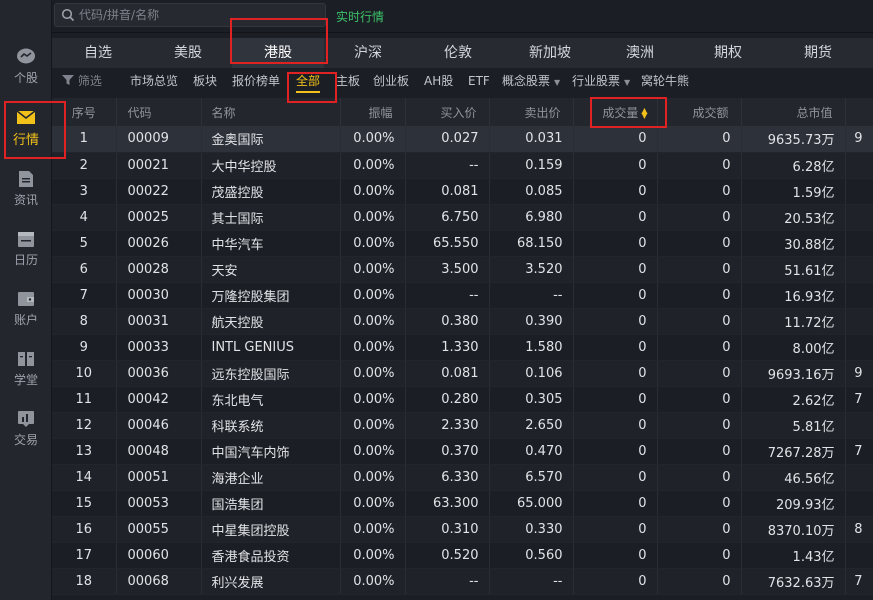 Image resolution: width=873 pixels, height=600 pixels. Describe the element at coordinates (447, 503) in the screenshot. I see `cell-bid: 63.300` at that location.